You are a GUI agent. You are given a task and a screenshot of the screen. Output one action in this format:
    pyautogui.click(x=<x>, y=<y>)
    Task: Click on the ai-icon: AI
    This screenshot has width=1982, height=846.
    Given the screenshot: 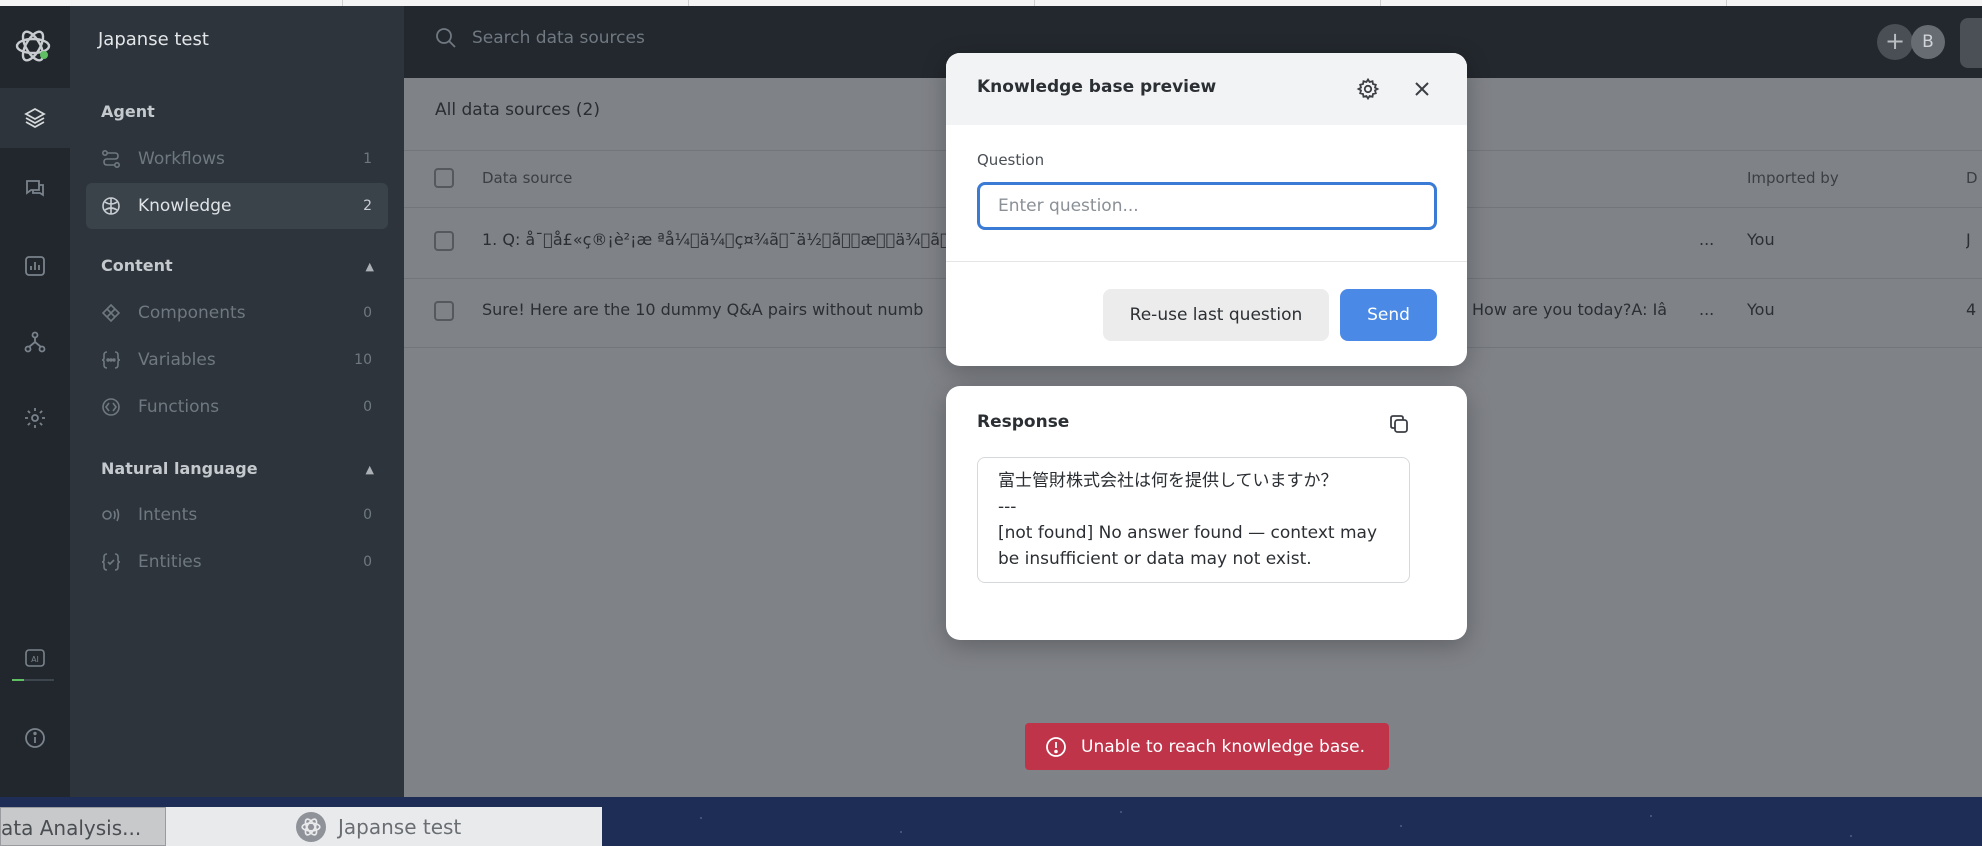 What is the action you would take?
    pyautogui.click(x=35, y=658)
    